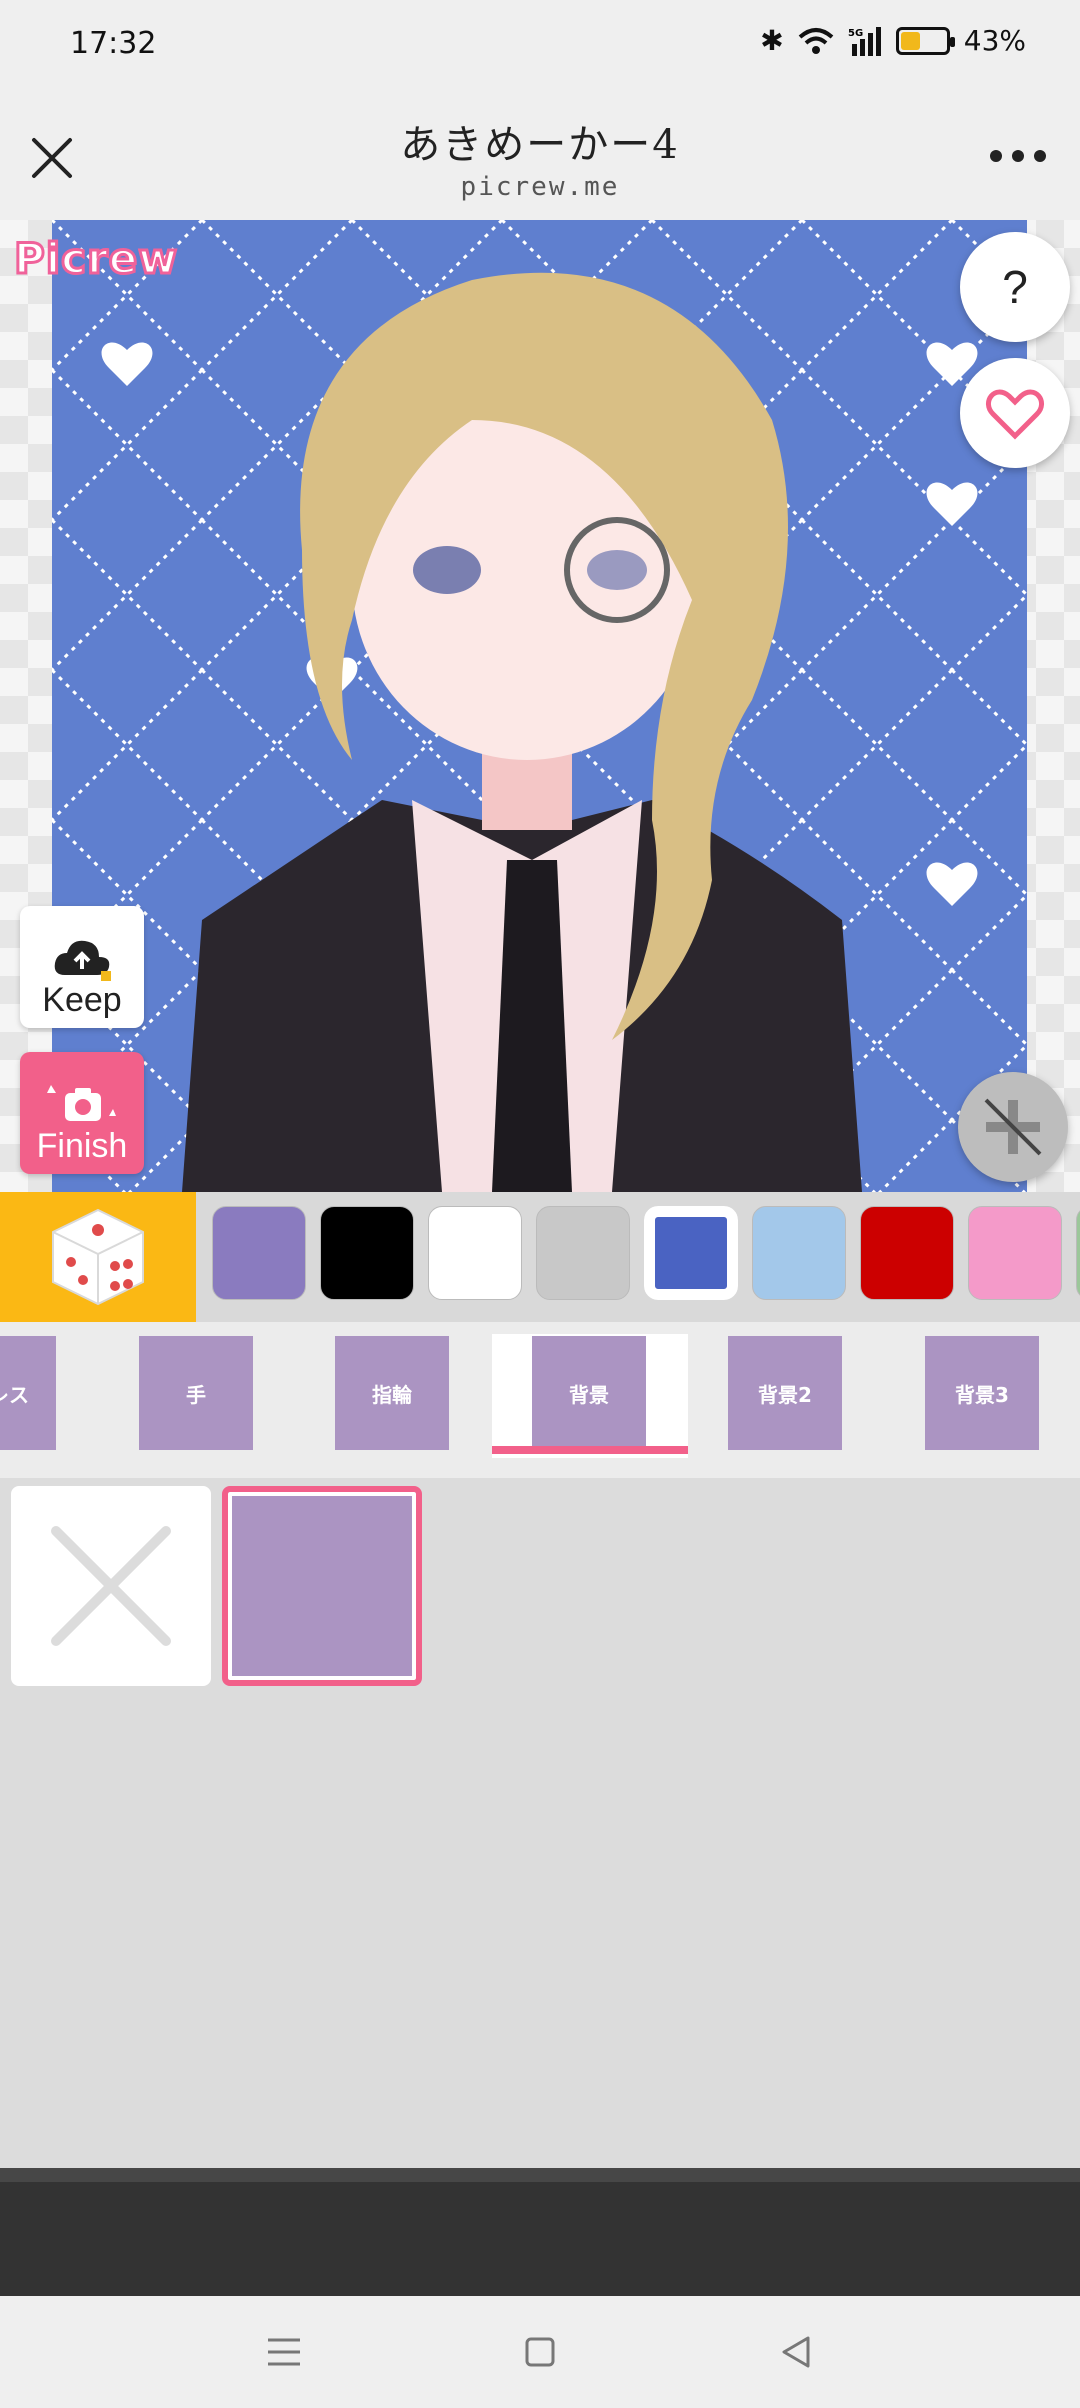 The image size is (1080, 2408). I want to click on system-nav-bar, so click(540, 2352).